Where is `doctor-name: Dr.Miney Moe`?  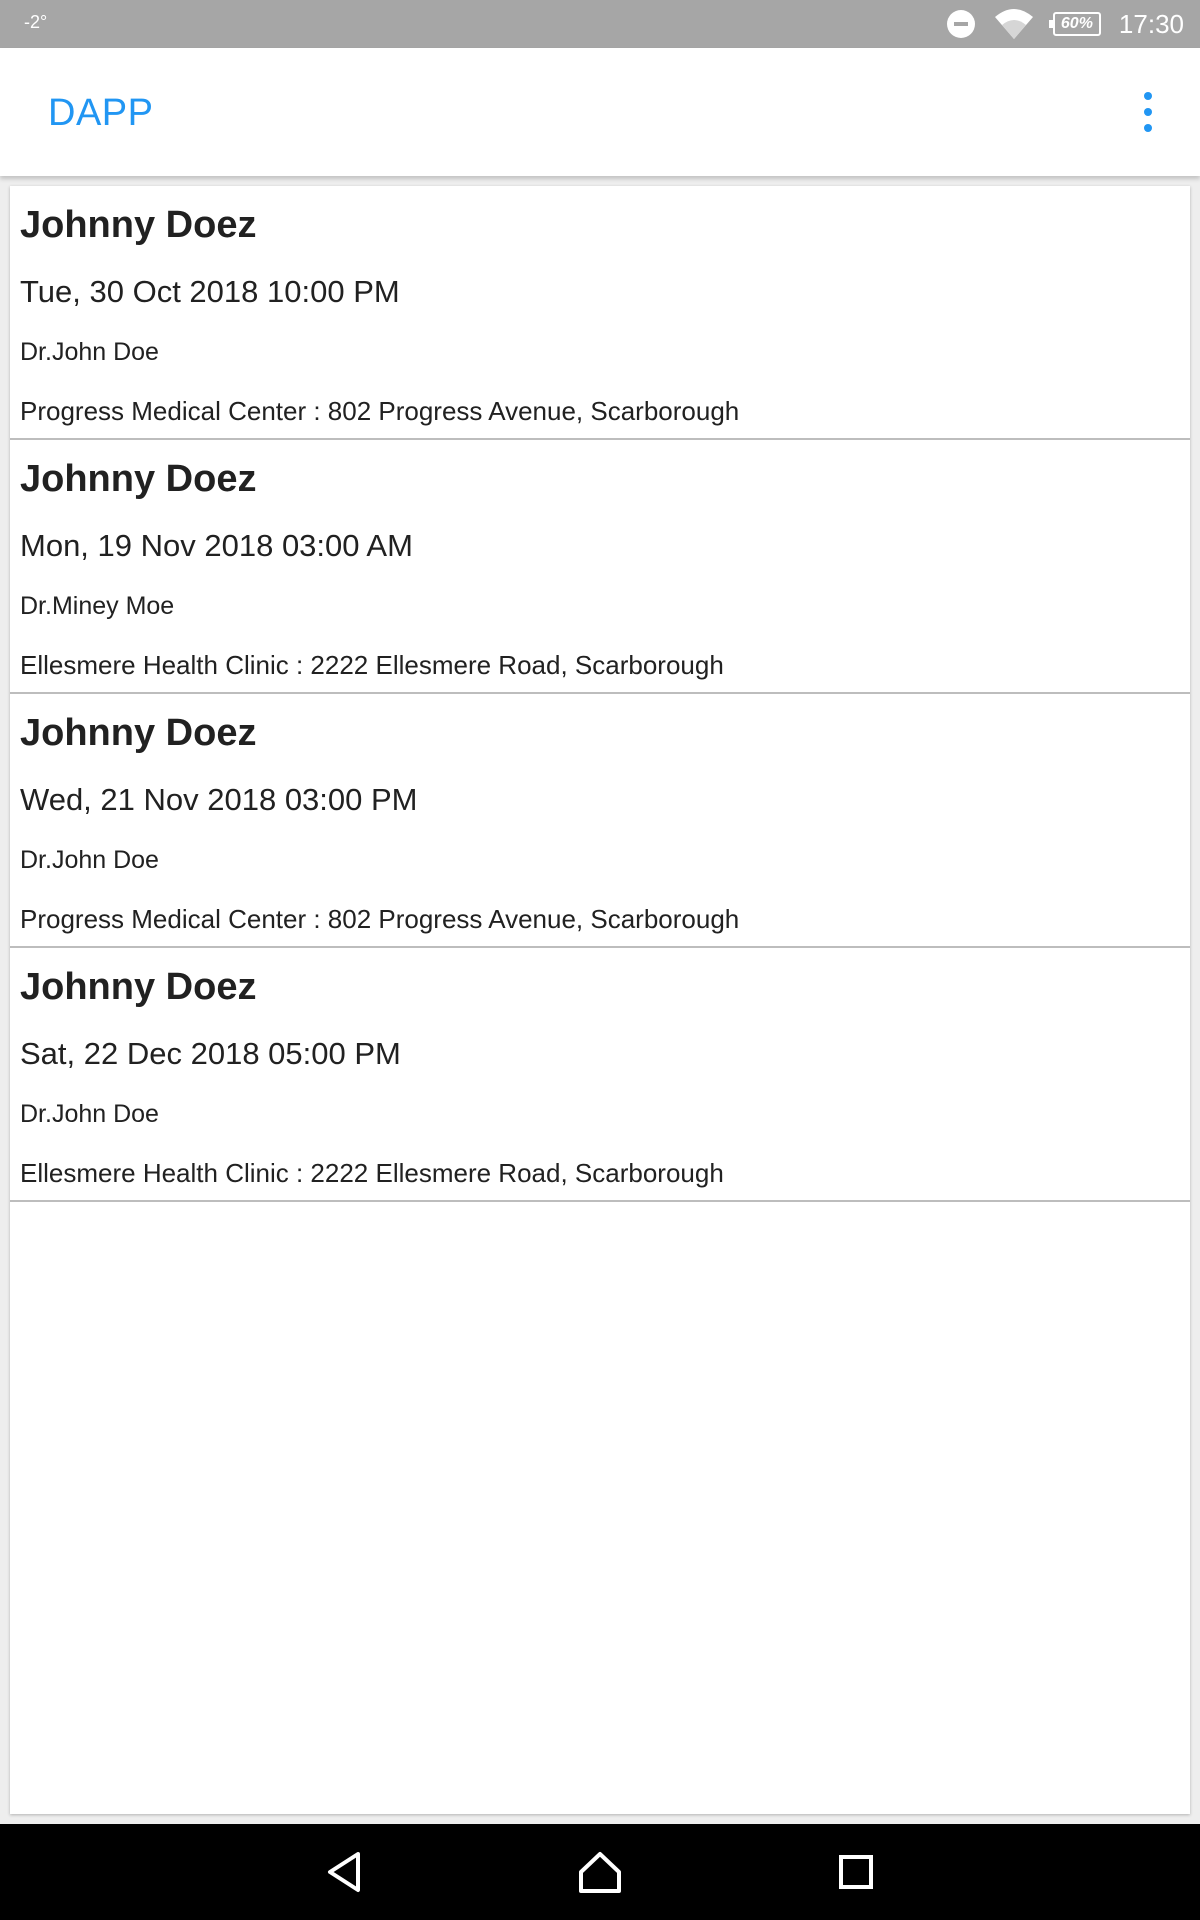 doctor-name: Dr.Miney Moe is located at coordinates (97, 606).